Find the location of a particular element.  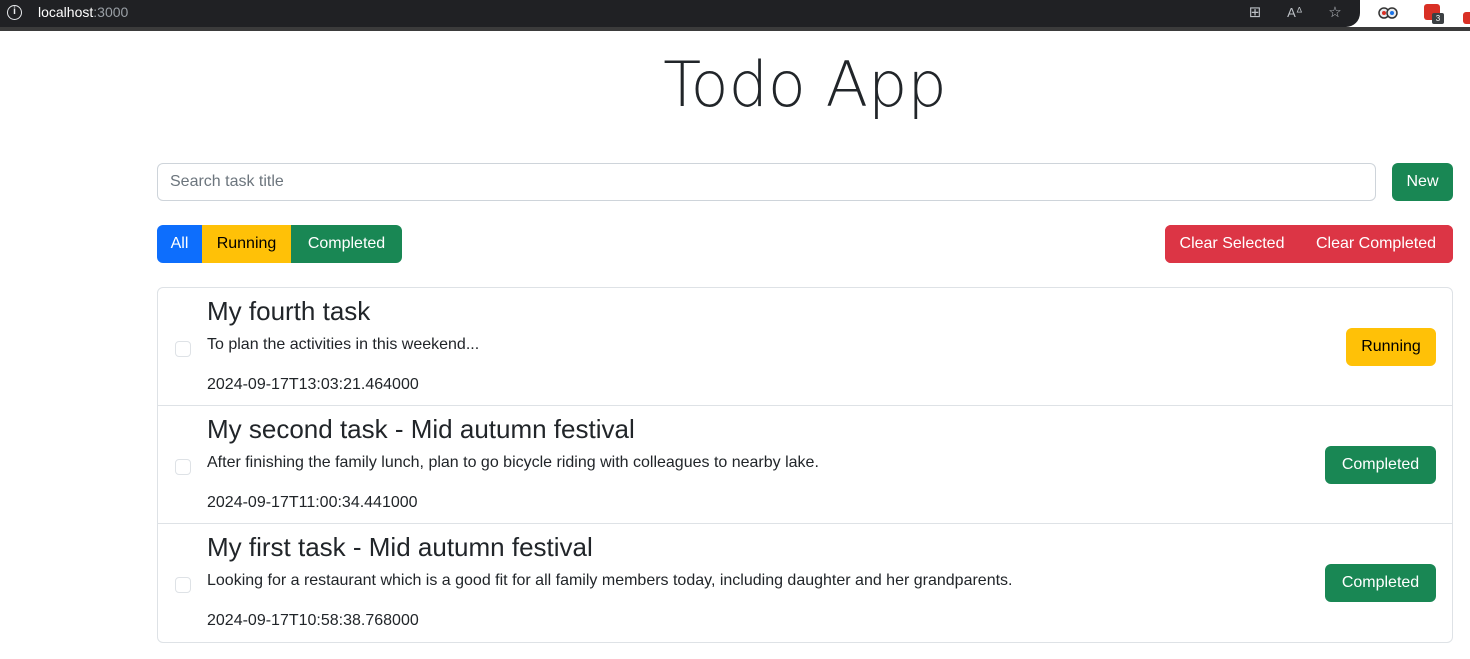

address-bar: i localhost:3000 ⊞ Aᐞ ☆ is located at coordinates (680, 13).